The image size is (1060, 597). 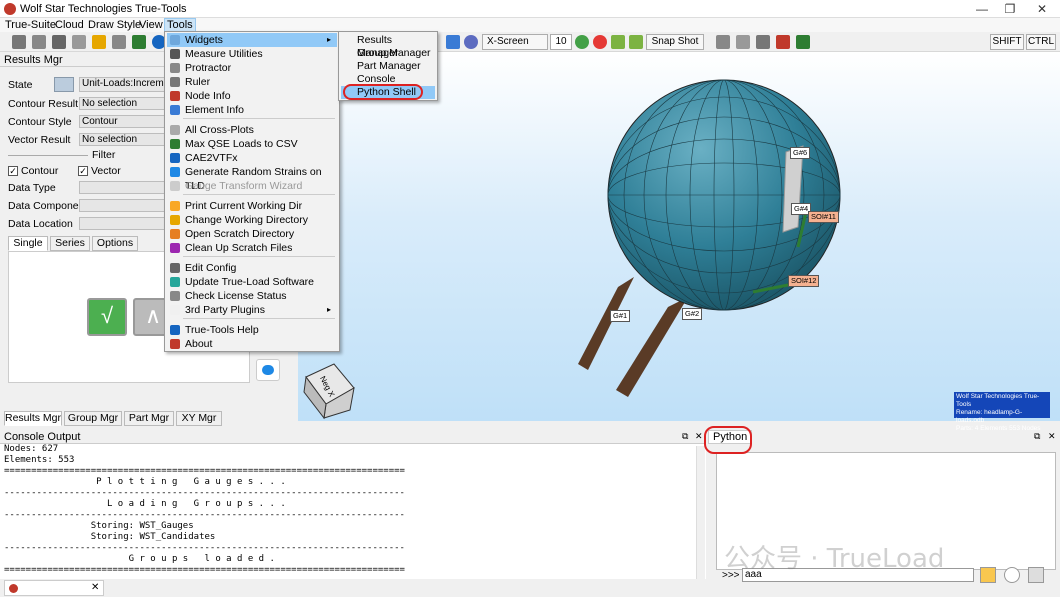 I want to click on tools-menu-item-element-info: Element Info, so click(x=252, y=110).